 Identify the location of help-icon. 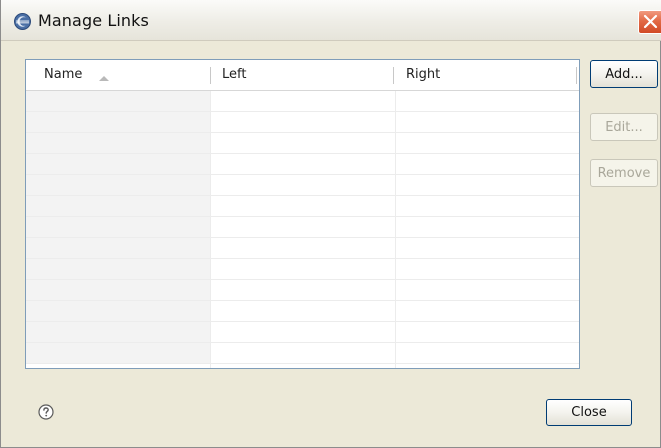
(46, 412).